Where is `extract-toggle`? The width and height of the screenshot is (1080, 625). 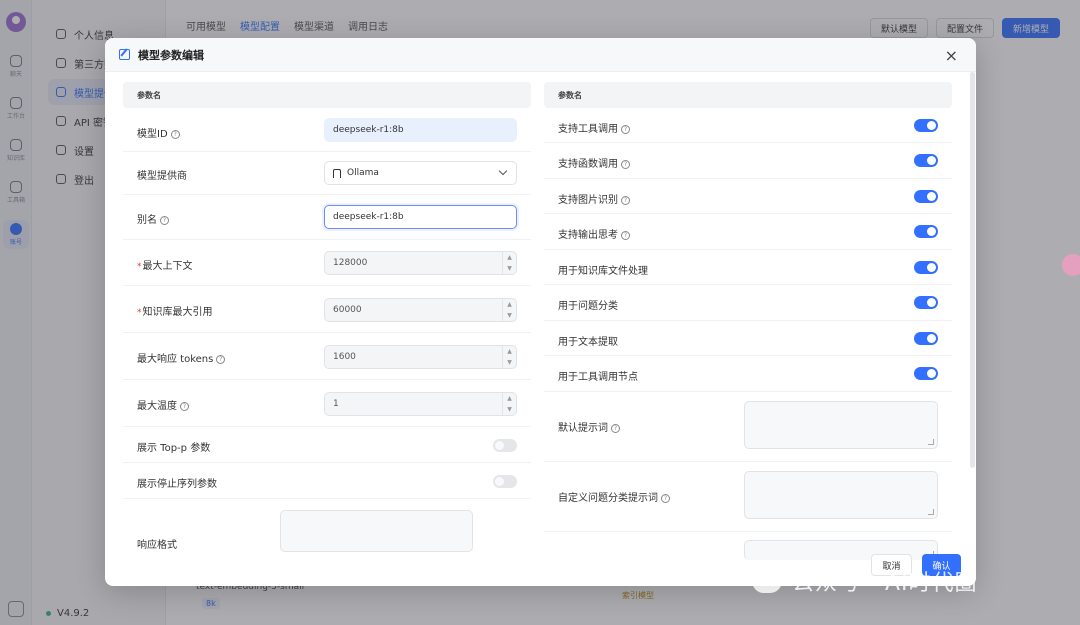
extract-toggle is located at coordinates (926, 338).